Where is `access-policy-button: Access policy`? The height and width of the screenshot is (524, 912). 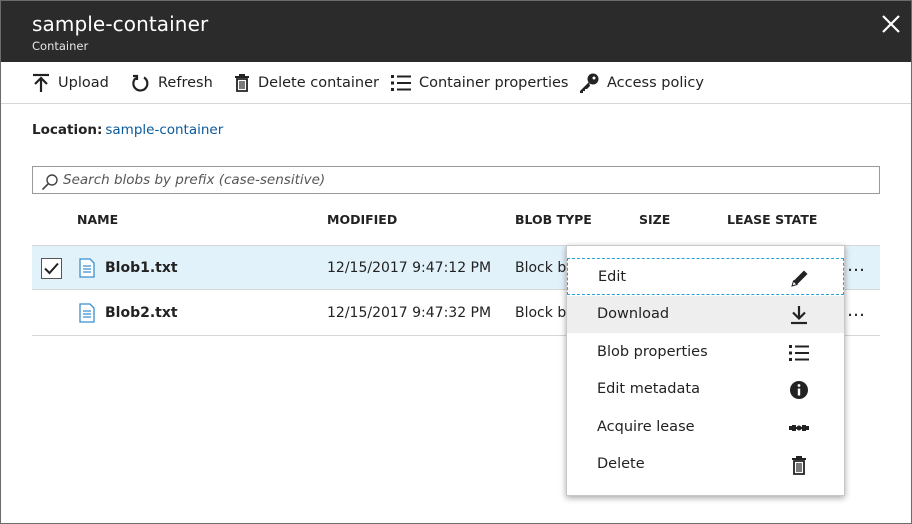
access-policy-button: Access policy is located at coordinates (641, 83).